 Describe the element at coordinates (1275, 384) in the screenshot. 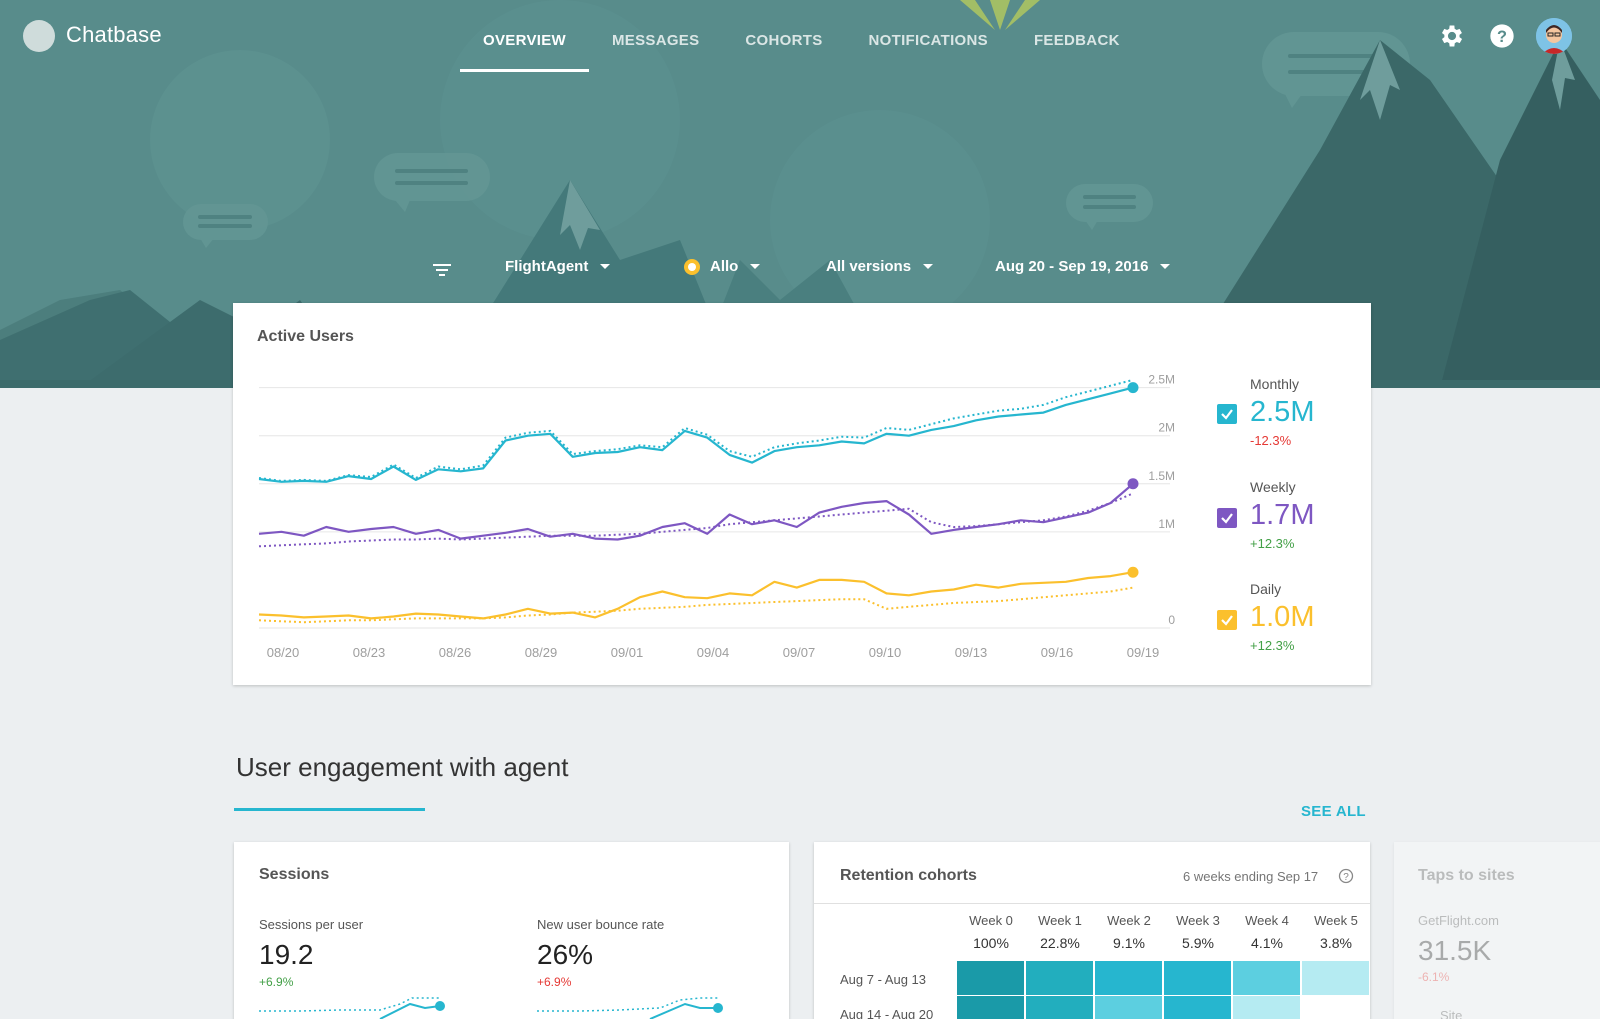

I see `legend-monthly-label: Monthly` at that location.